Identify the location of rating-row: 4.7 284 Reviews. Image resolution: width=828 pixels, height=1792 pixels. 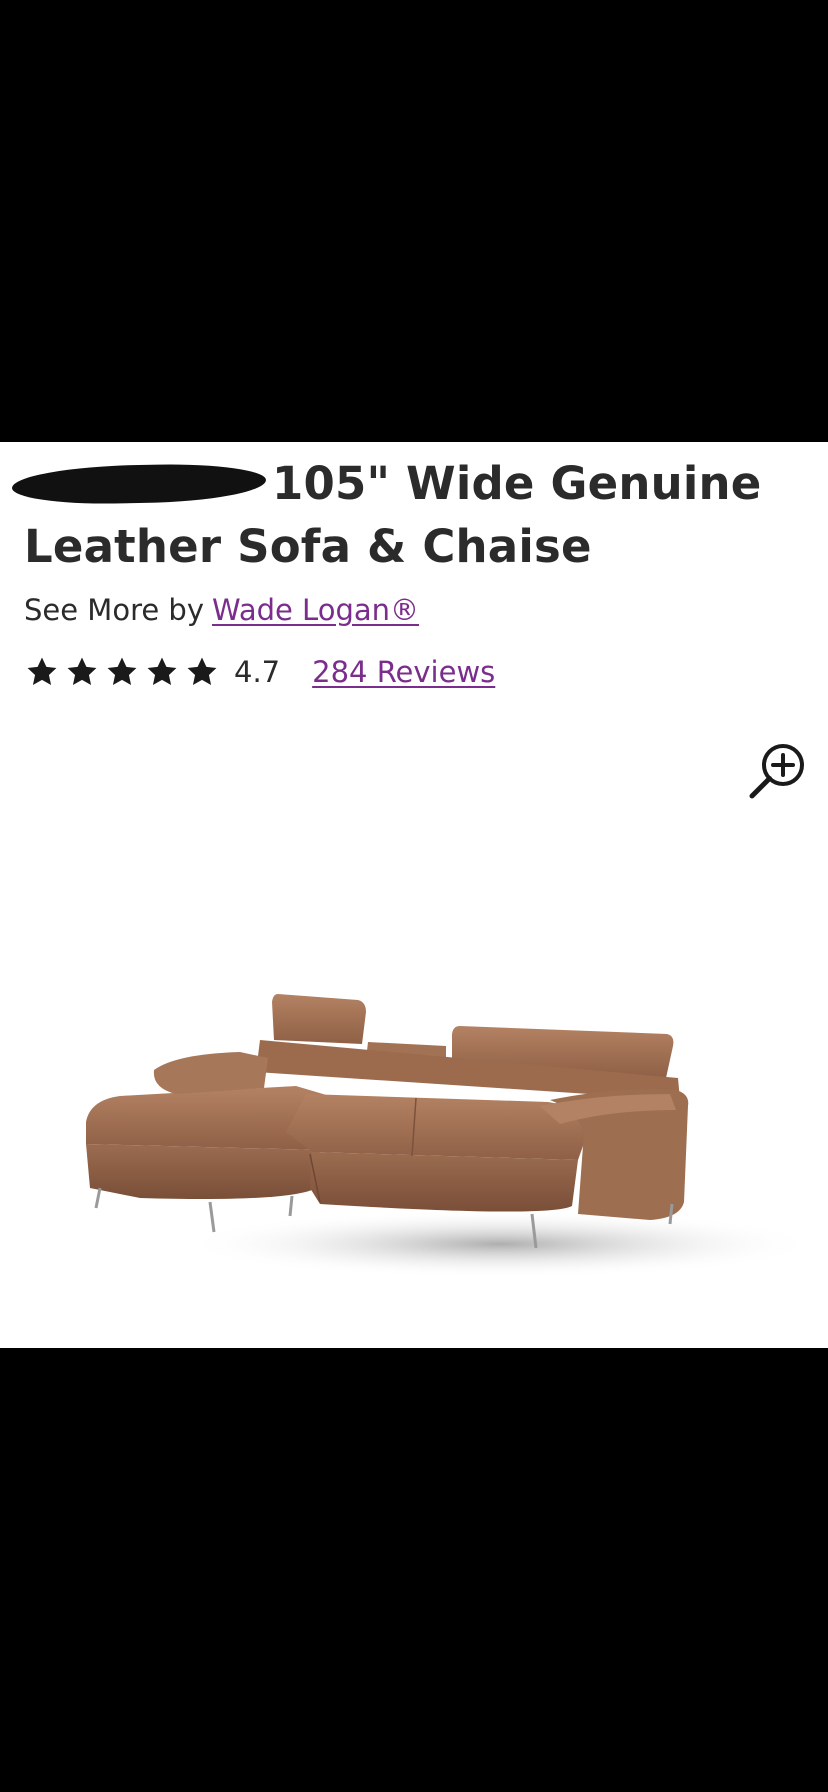
(259, 672).